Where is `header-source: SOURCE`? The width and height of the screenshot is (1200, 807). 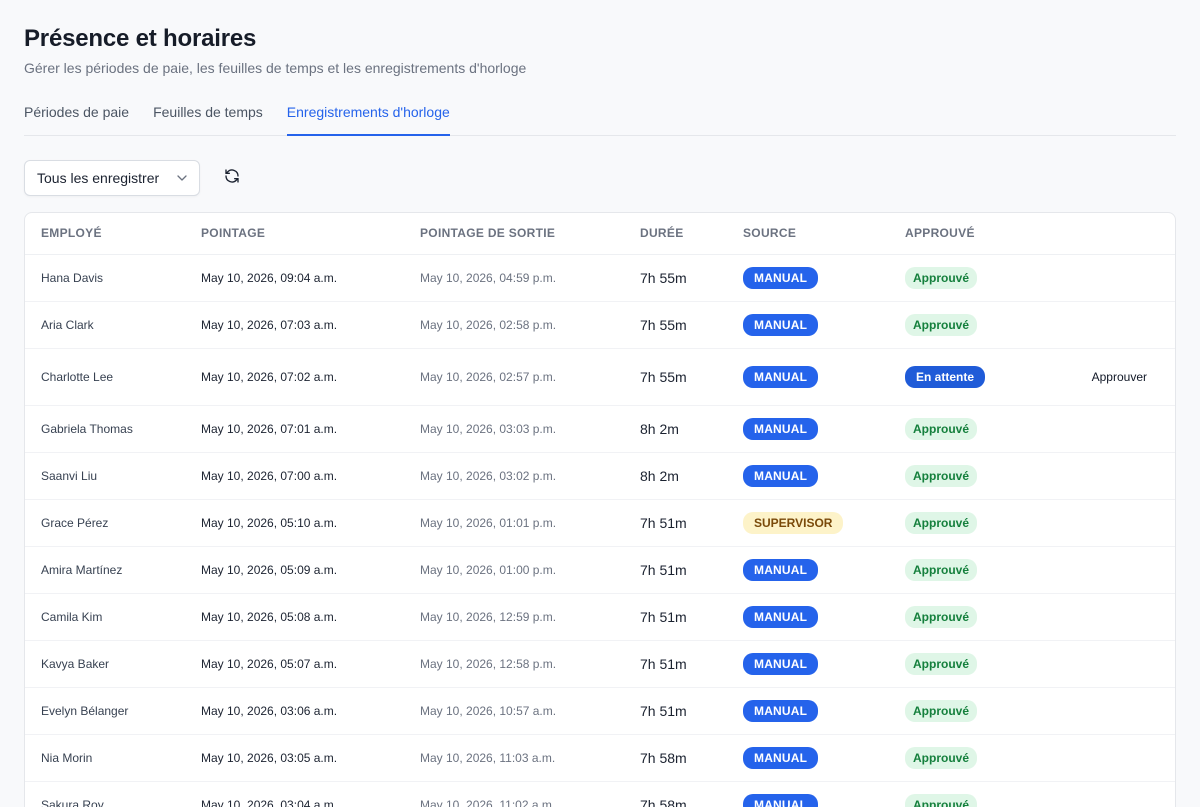
header-source: SOURCE is located at coordinates (808, 234).